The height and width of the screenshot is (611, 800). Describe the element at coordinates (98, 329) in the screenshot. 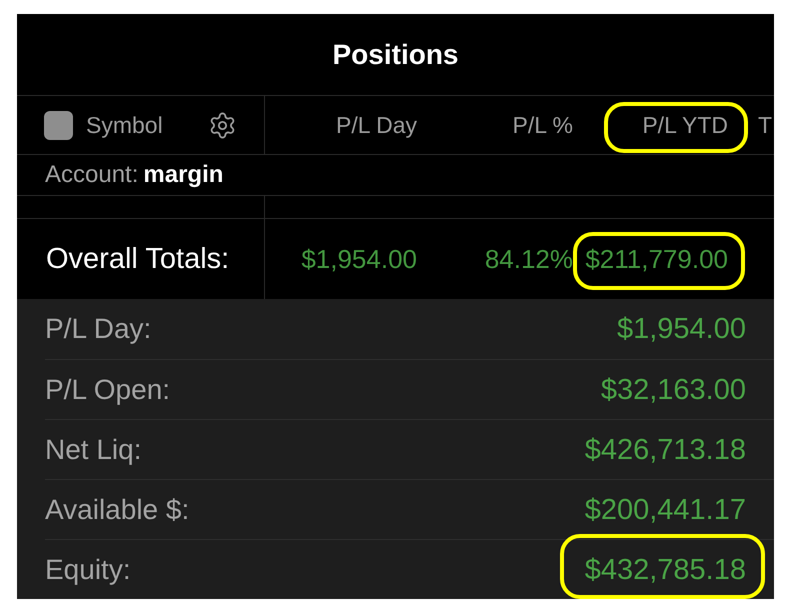

I see `summary-label: P/L Day:` at that location.